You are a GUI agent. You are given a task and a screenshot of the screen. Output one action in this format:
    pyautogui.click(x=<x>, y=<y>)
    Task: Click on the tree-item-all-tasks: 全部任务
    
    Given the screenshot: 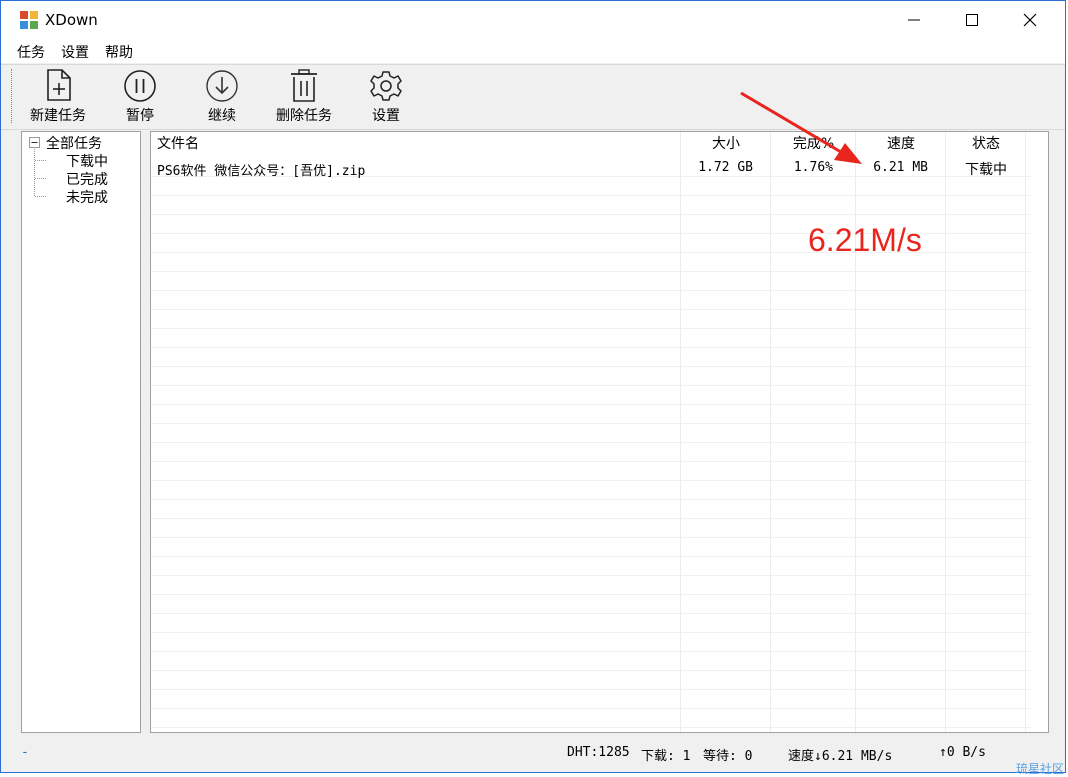 What is the action you would take?
    pyautogui.click(x=74, y=143)
    